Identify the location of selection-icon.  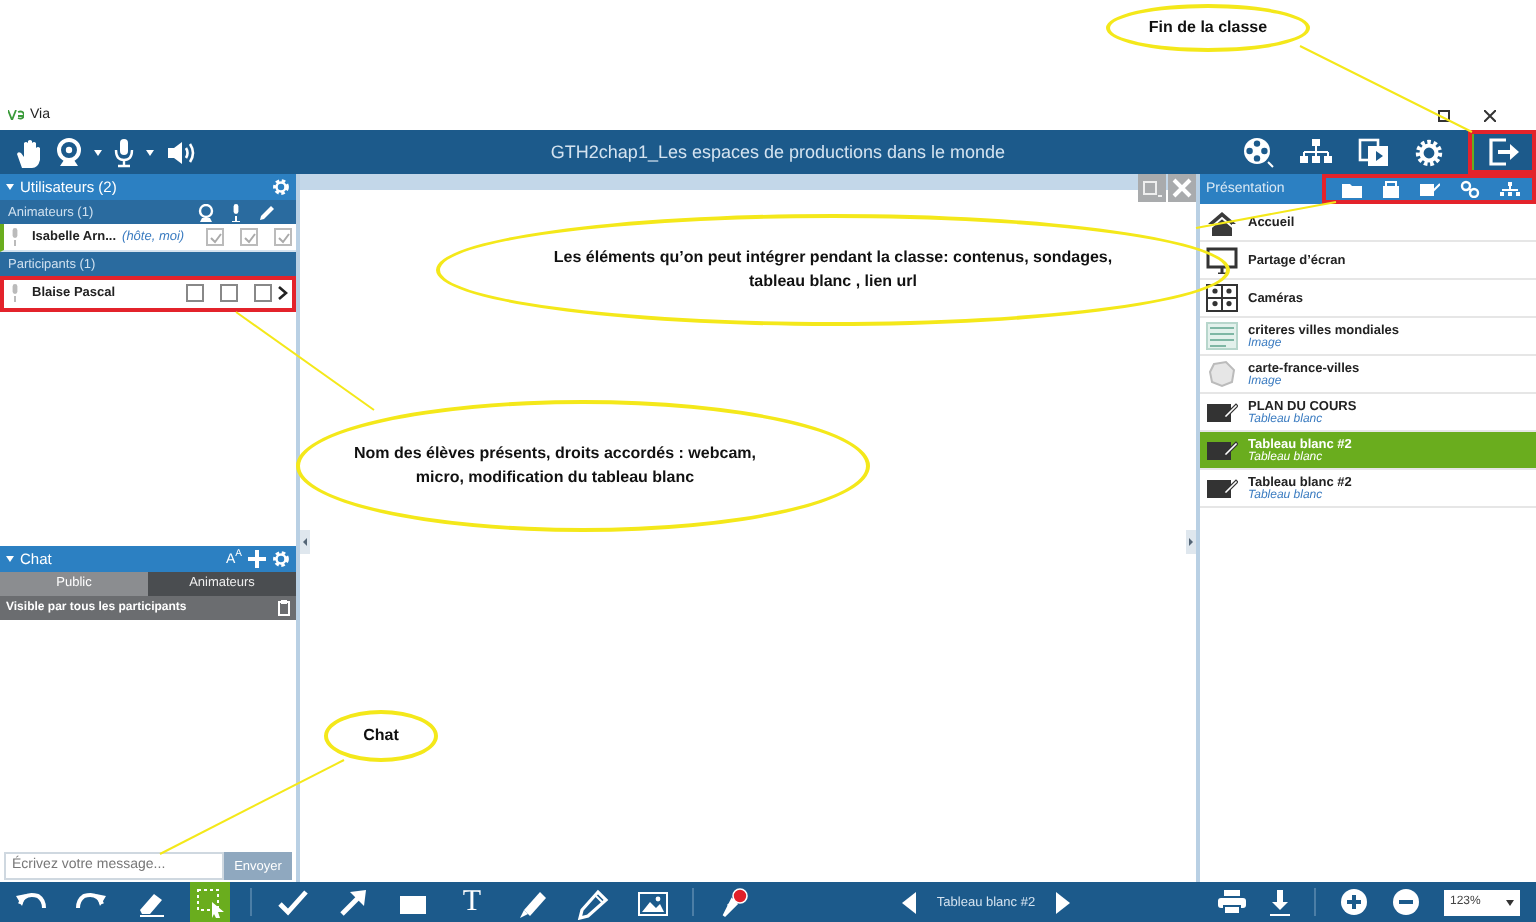
(210, 902).